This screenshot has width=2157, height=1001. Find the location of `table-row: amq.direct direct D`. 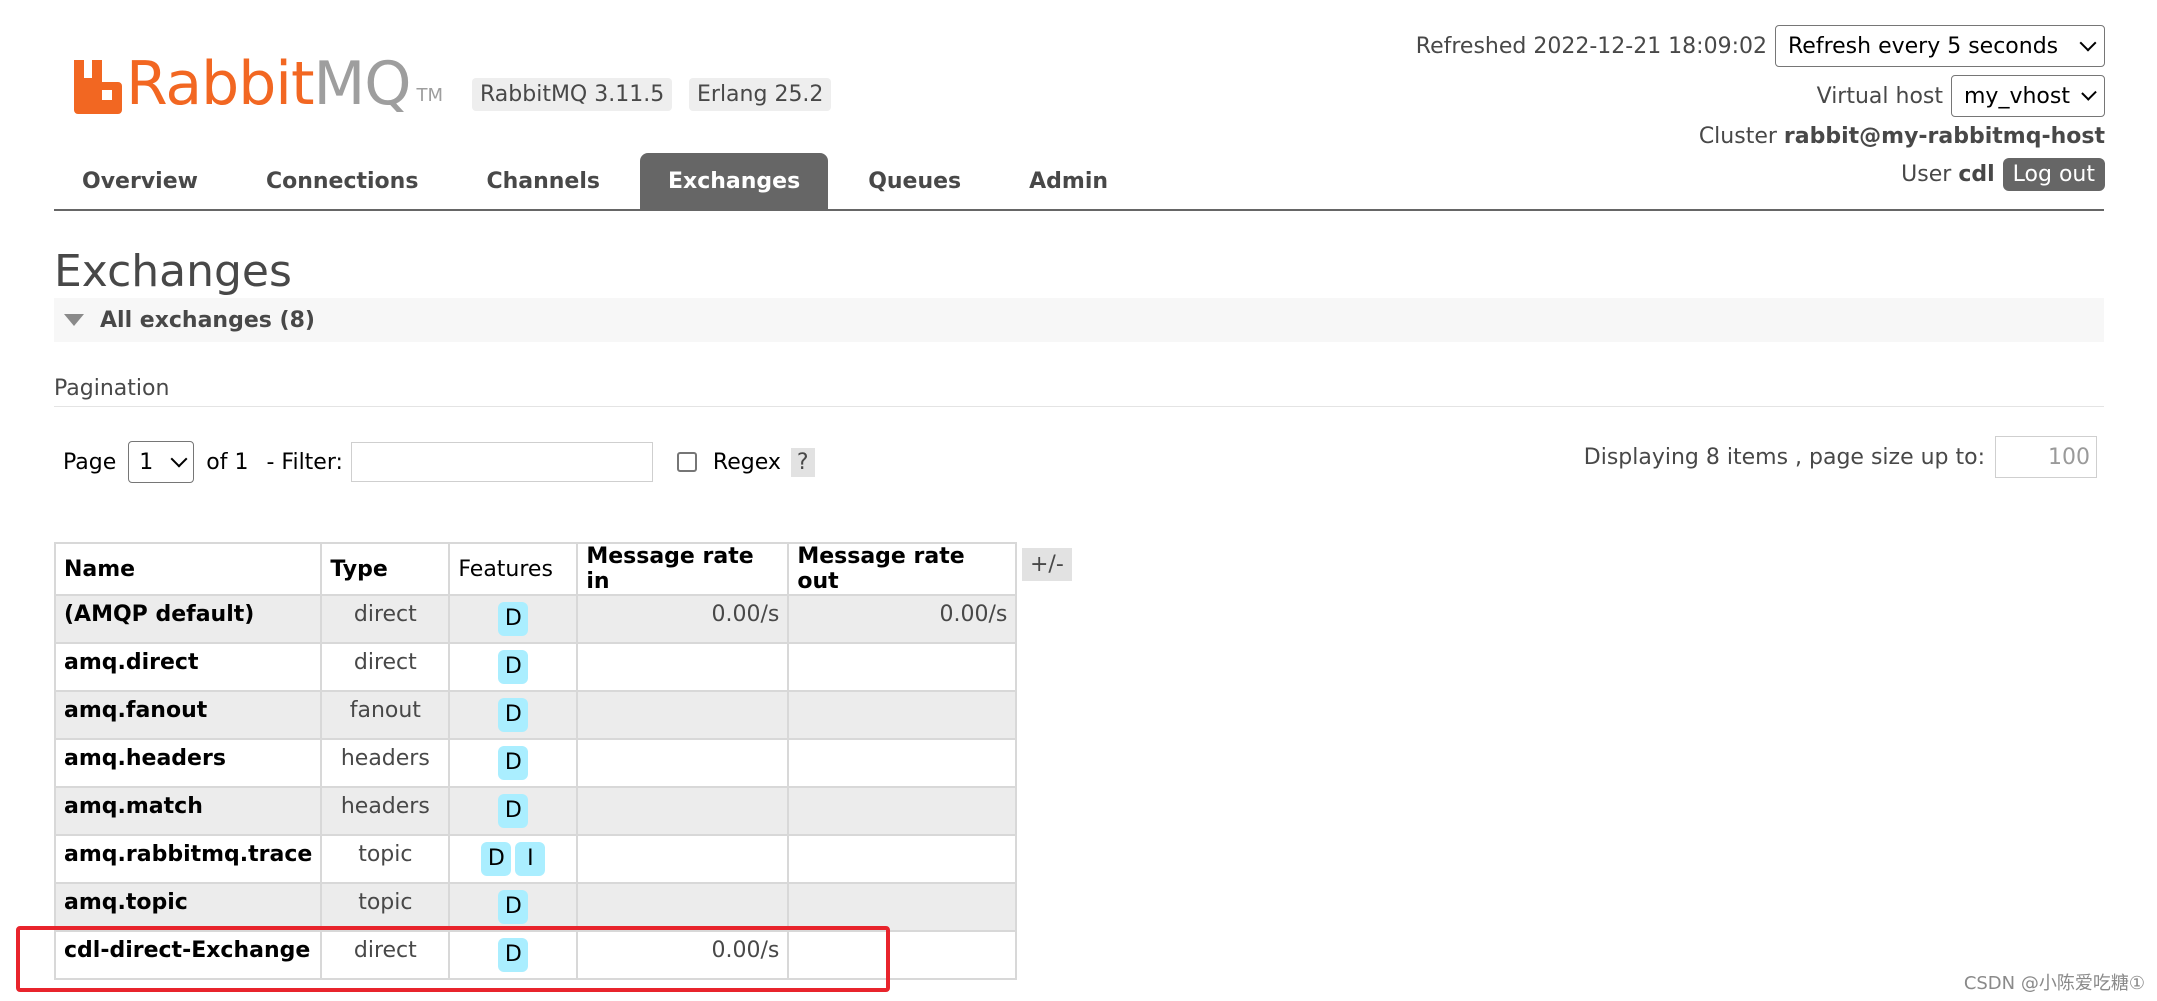

table-row: amq.direct direct D is located at coordinates (535, 667).